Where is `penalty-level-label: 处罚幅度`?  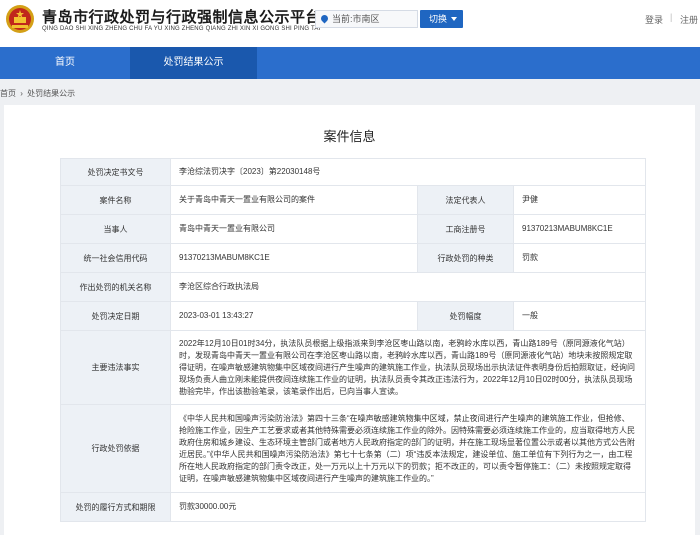
penalty-level-label: 处罚幅度 is located at coordinates (465, 316).